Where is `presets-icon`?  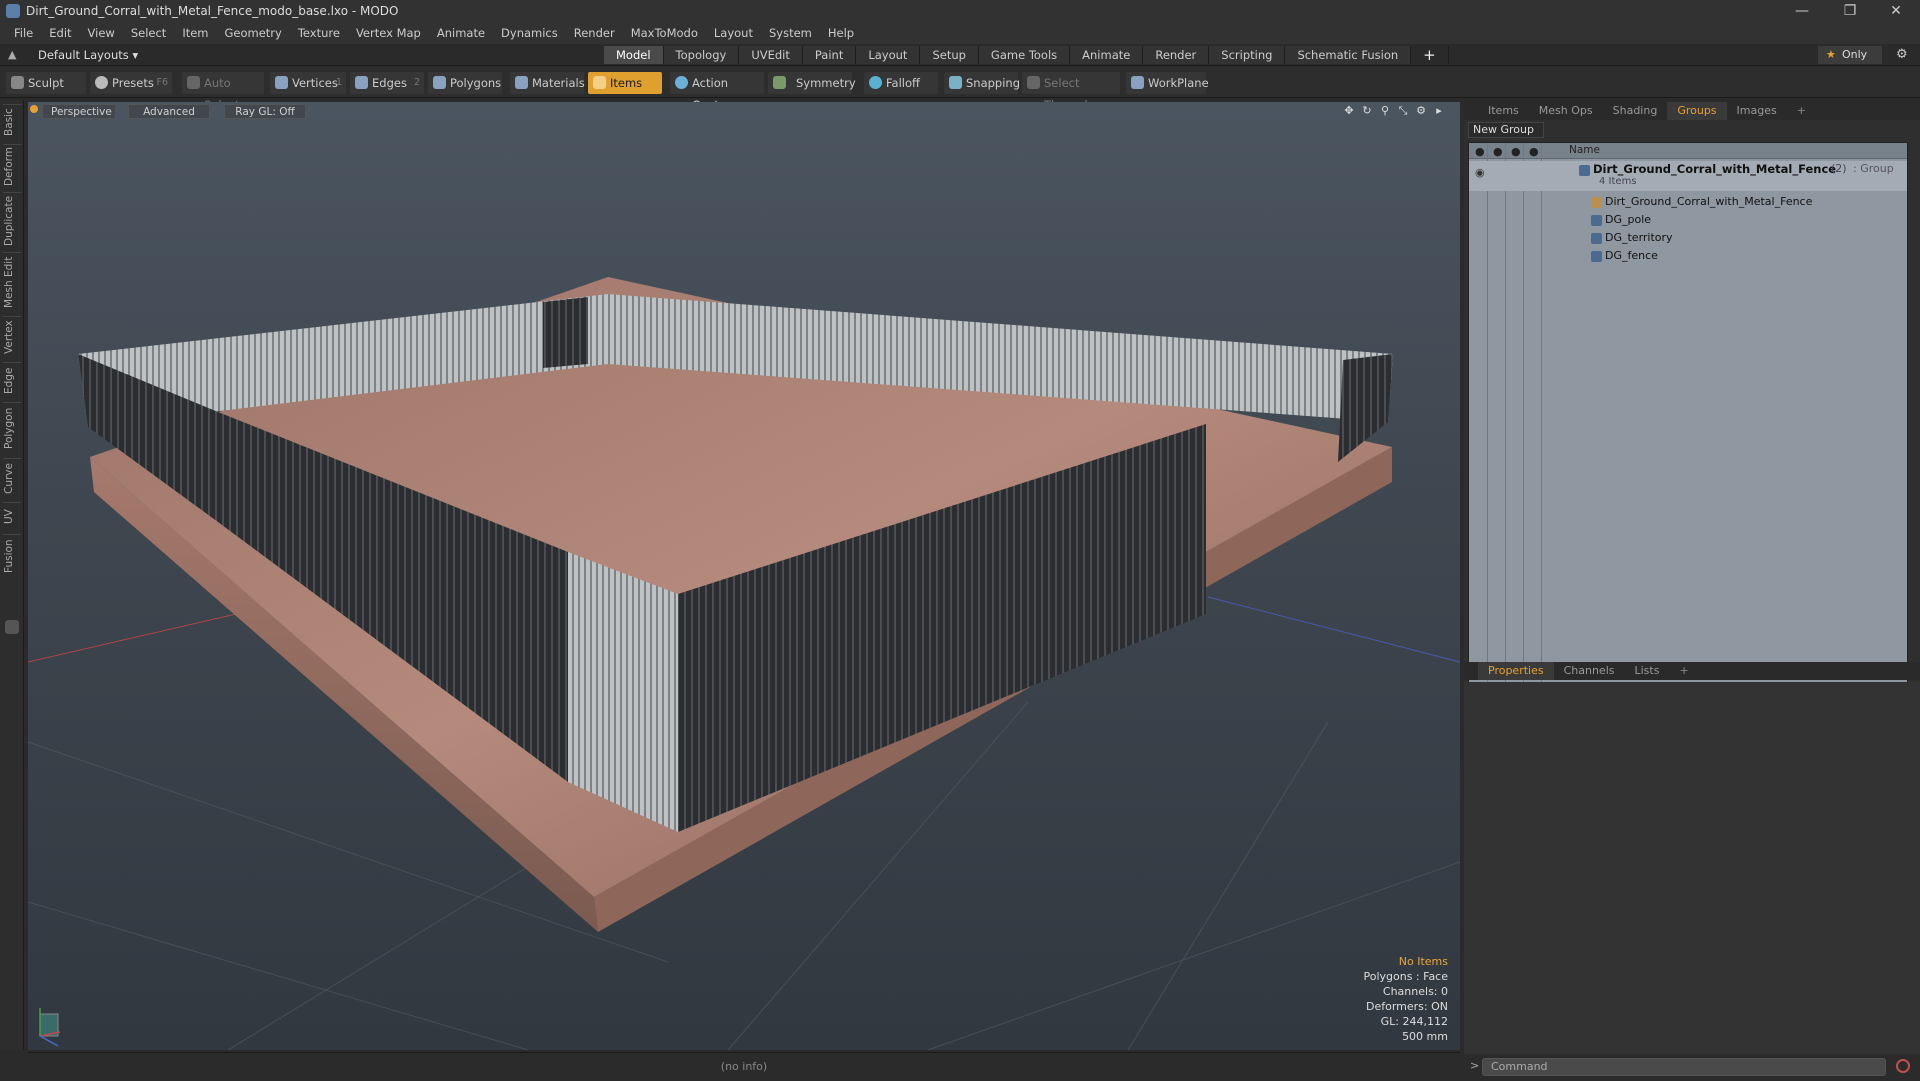 presets-icon is located at coordinates (101, 82).